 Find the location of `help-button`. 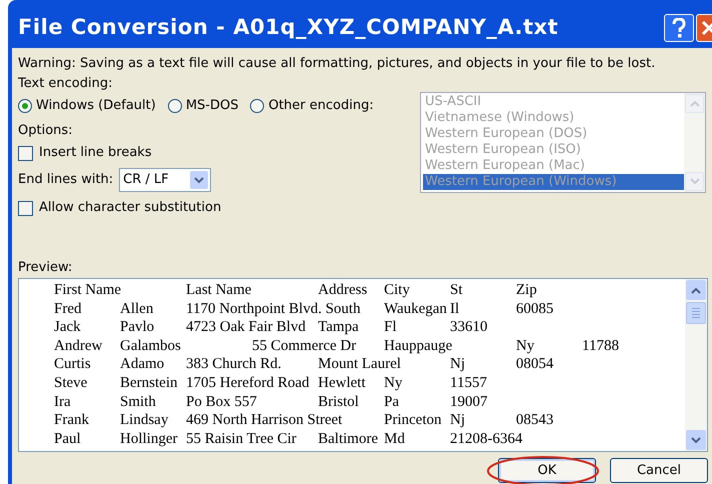

help-button is located at coordinates (679, 28).